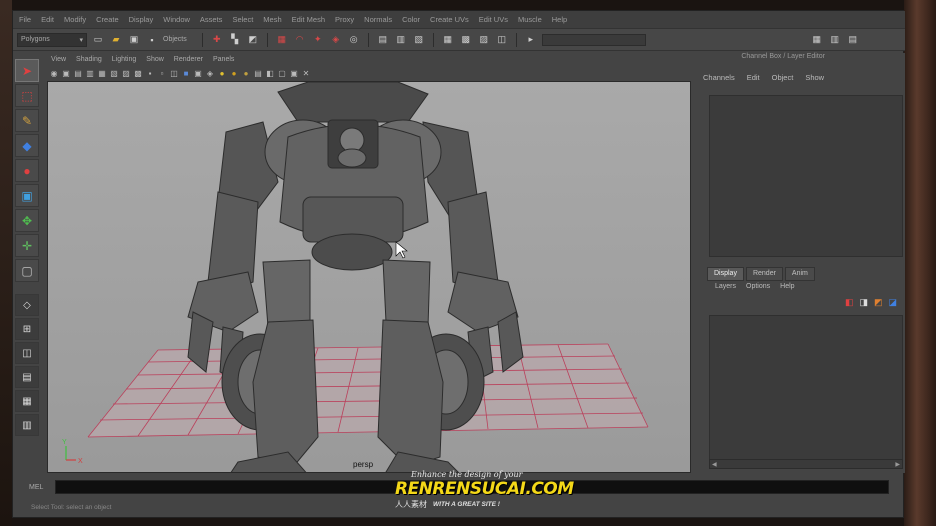 This screenshot has height=526, width=936. Describe the element at coordinates (484, 40) in the screenshot. I see `render-settings-icon: ▨` at that location.